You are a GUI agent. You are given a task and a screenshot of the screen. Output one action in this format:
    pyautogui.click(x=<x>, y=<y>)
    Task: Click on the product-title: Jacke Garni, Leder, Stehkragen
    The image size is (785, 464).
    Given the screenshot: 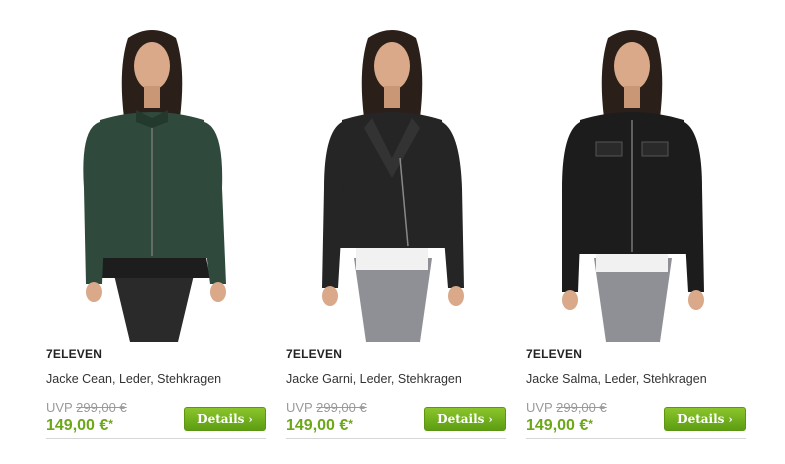 What is the action you would take?
    pyautogui.click(x=374, y=379)
    